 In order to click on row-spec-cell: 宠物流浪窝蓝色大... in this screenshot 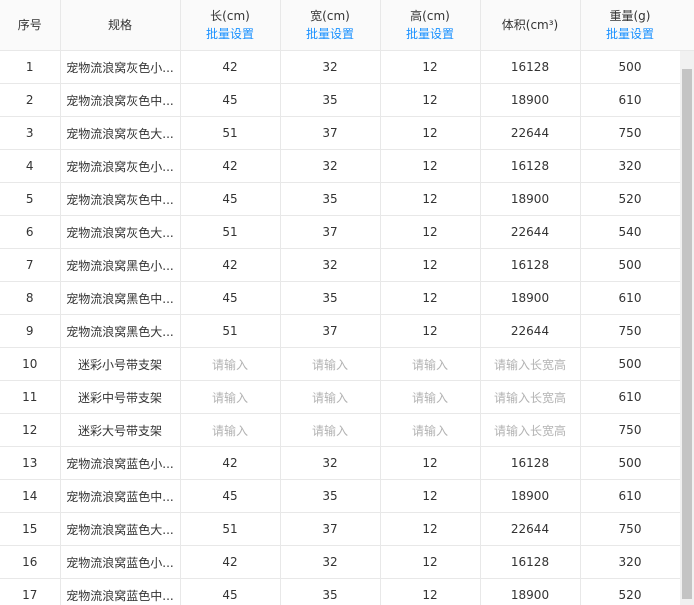, I will do `click(120, 529)`.